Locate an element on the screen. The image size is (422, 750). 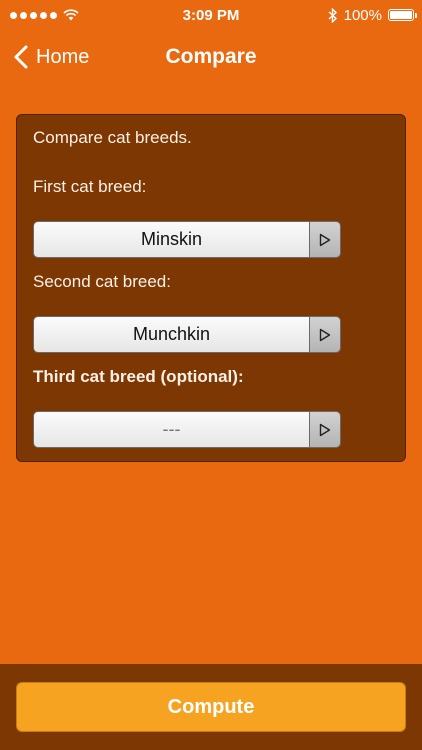
back-label: Home is located at coordinates (63, 56).